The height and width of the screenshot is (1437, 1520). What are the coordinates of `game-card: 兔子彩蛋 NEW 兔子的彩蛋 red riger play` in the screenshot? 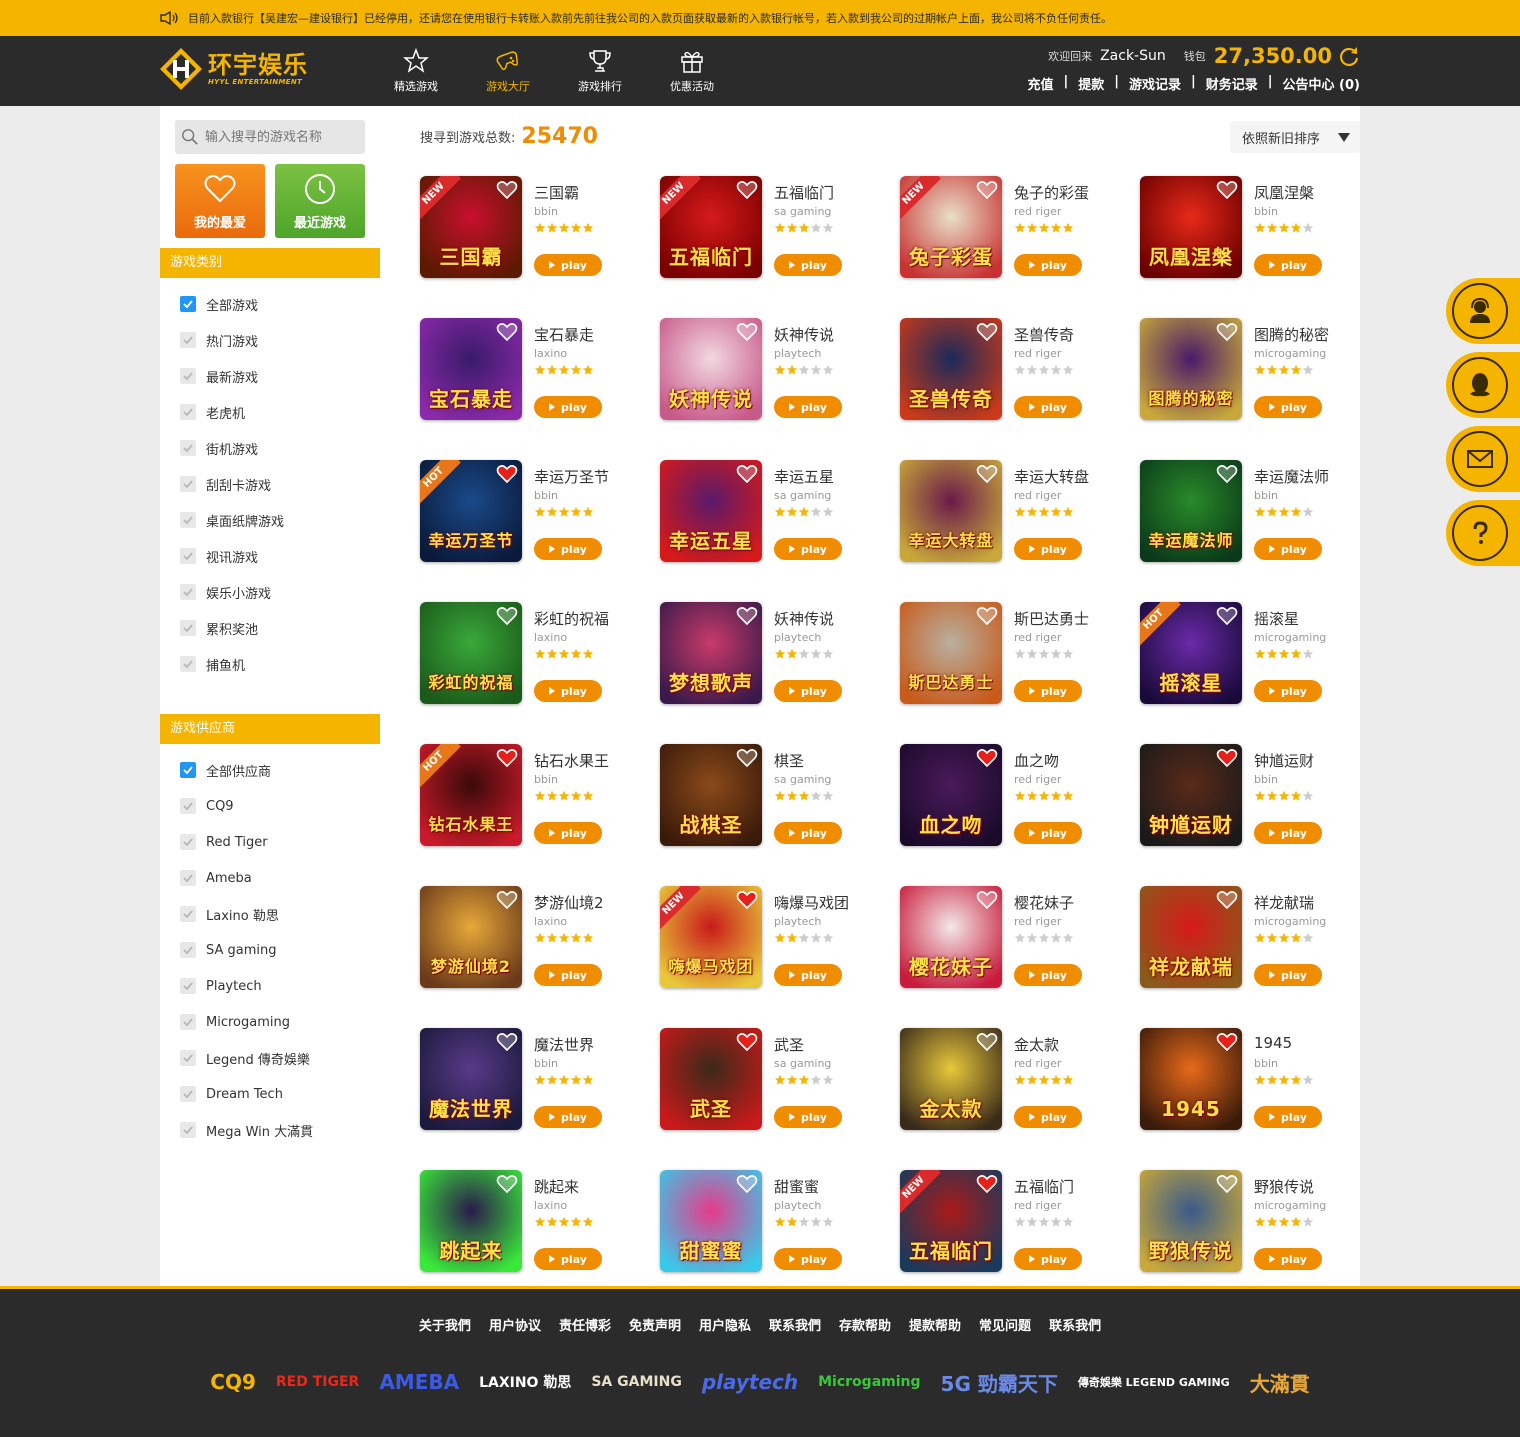 It's located at (1020, 231).